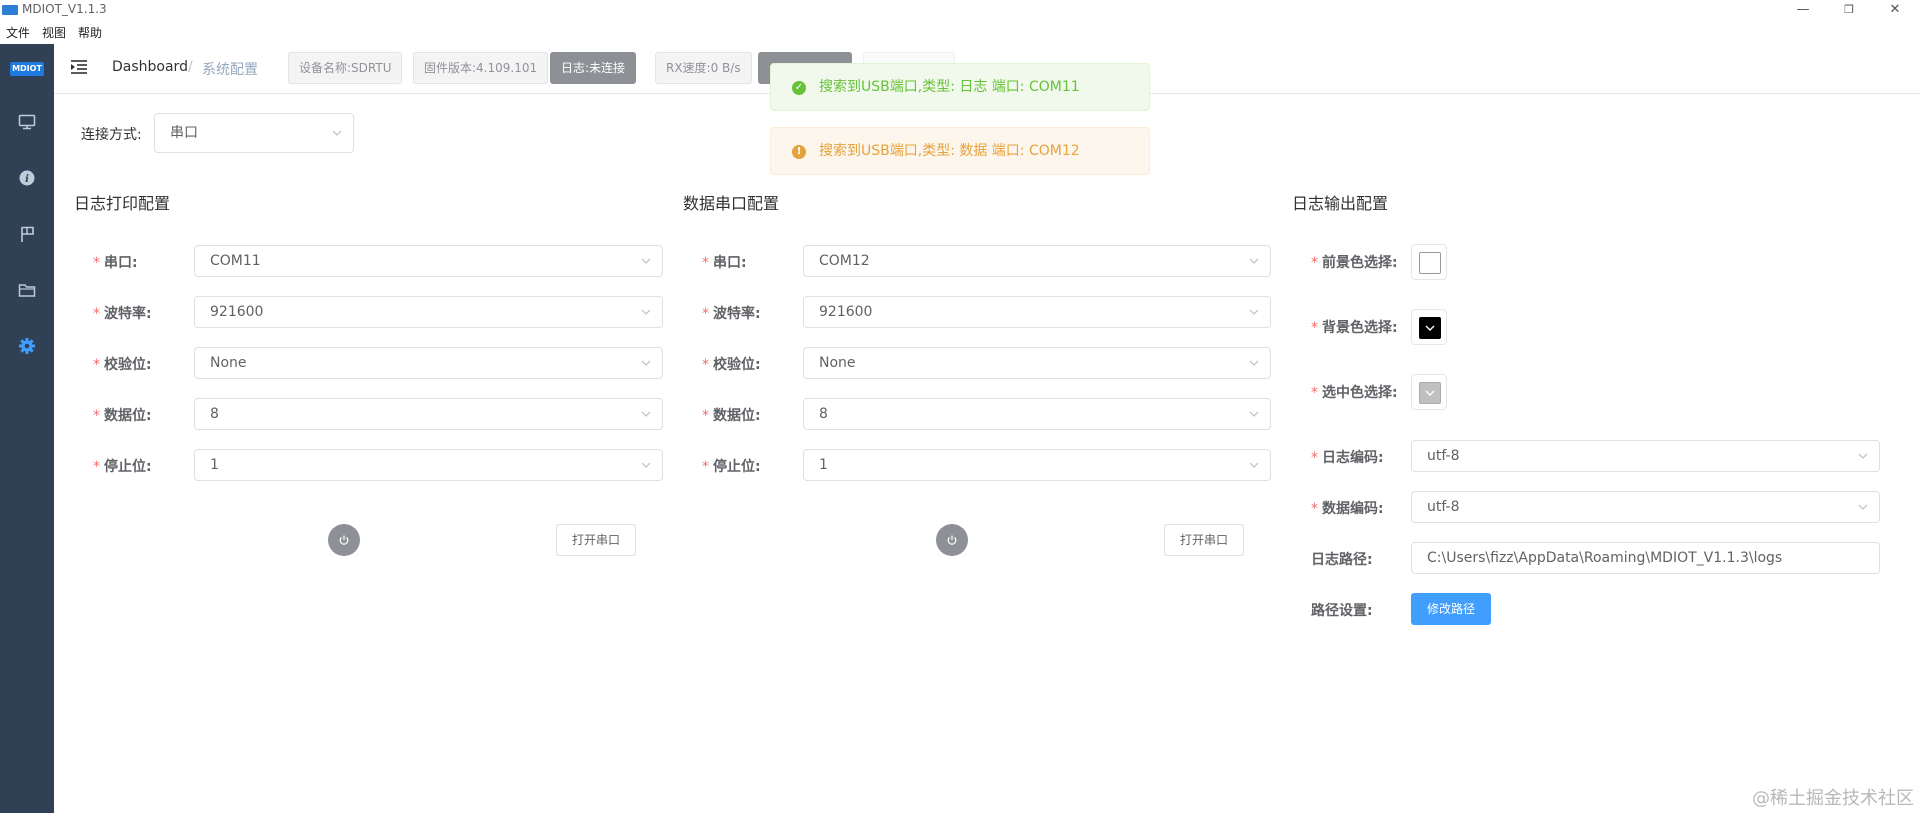 This screenshot has height=813, width=1920. Describe the element at coordinates (1037, 414) in the screenshot. I see `data-databits-select: 8` at that location.